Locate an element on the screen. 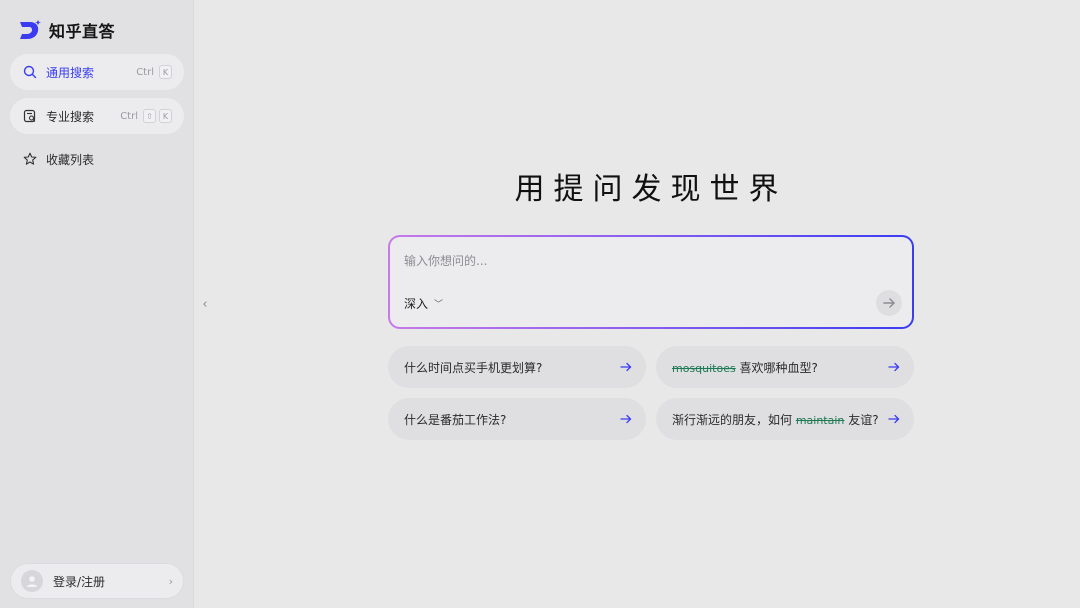 This screenshot has width=1080, height=608. chevron-left-icon: ‹ is located at coordinates (205, 304).